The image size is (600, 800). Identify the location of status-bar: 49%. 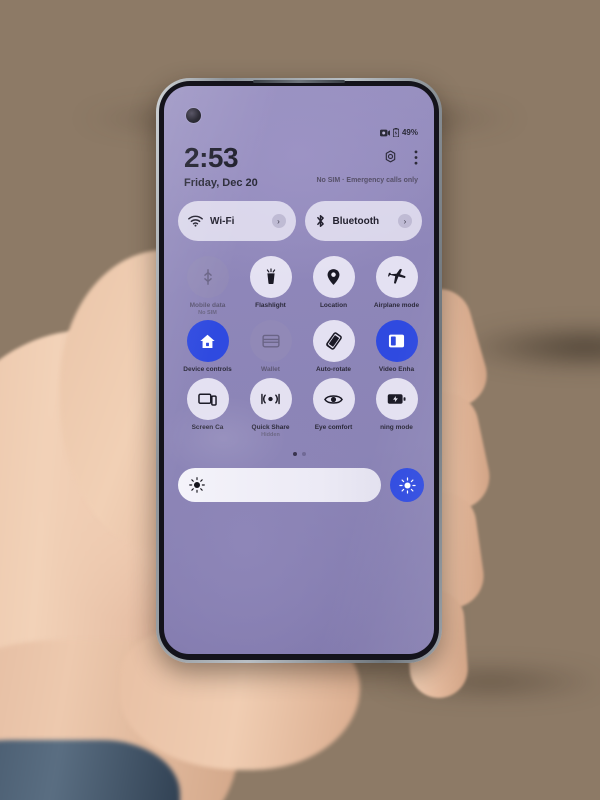
(398, 132).